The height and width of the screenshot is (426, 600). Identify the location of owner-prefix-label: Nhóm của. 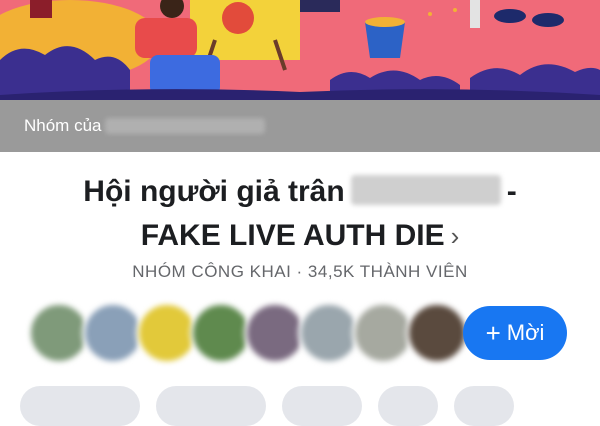
(63, 125).